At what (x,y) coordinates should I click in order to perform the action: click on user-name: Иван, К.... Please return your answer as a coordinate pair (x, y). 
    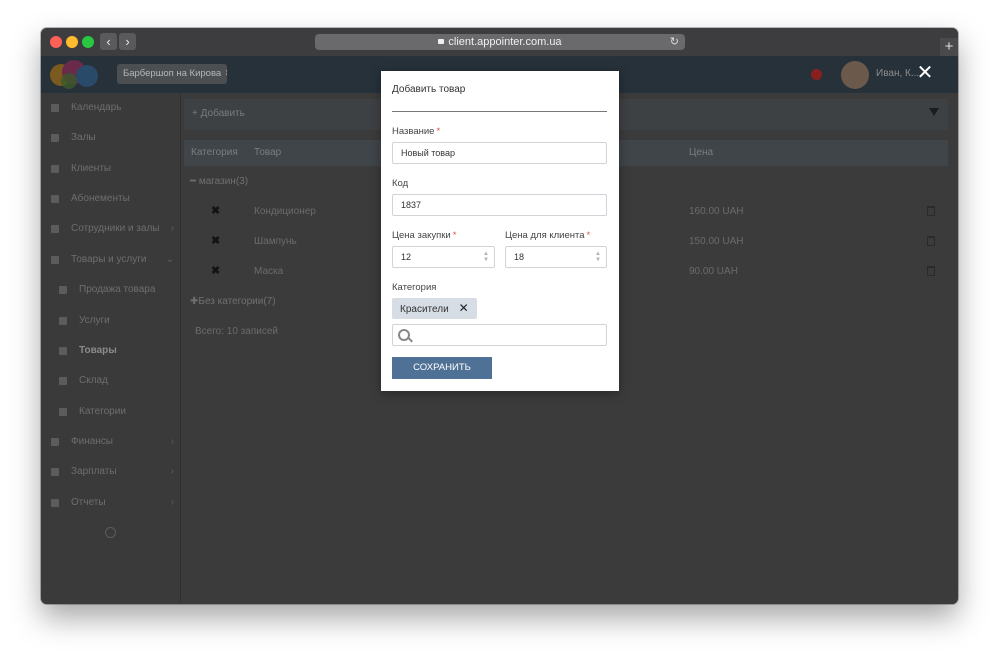
    Looking at the image, I should click on (897, 73).